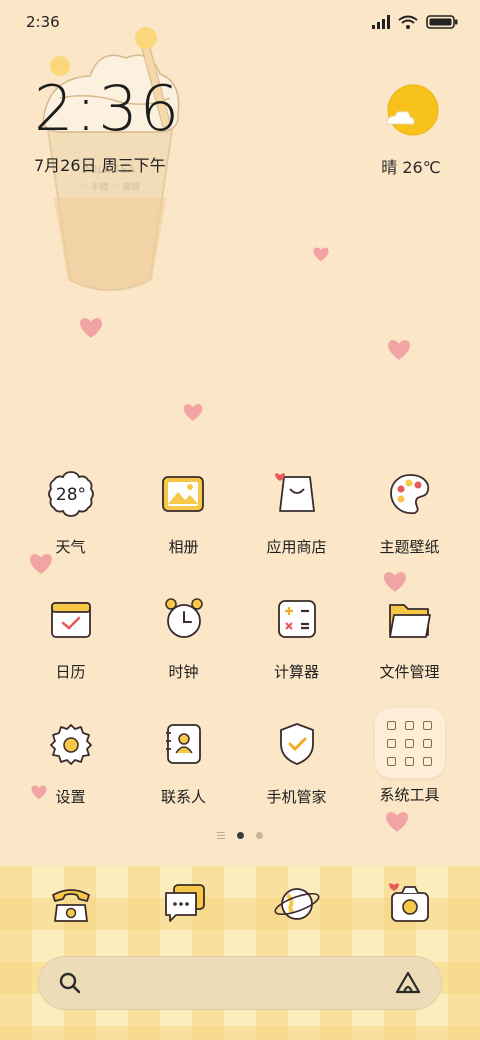 The height and width of the screenshot is (1040, 480). I want to click on dock-phone, so click(71, 904).